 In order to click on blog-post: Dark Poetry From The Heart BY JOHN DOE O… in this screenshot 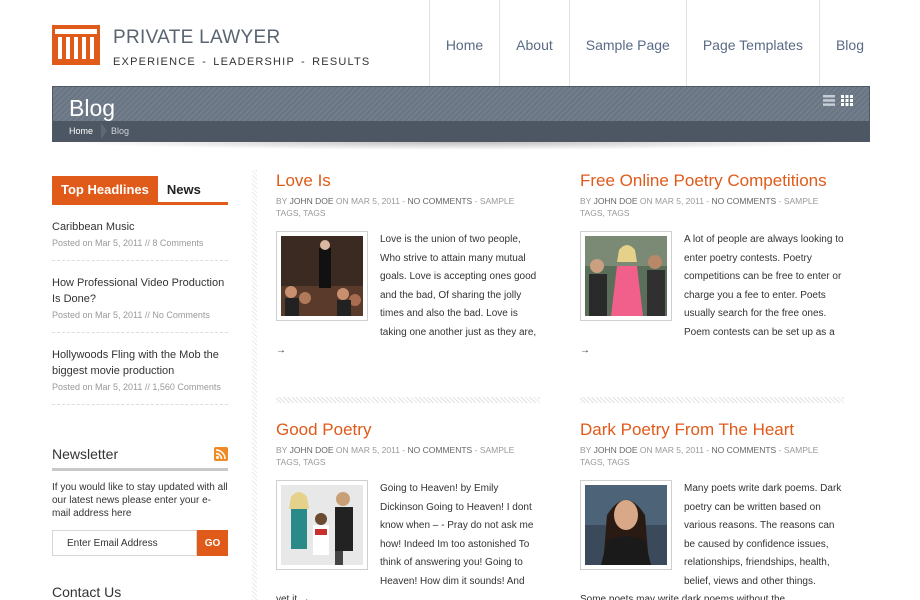, I will do `click(712, 510)`.